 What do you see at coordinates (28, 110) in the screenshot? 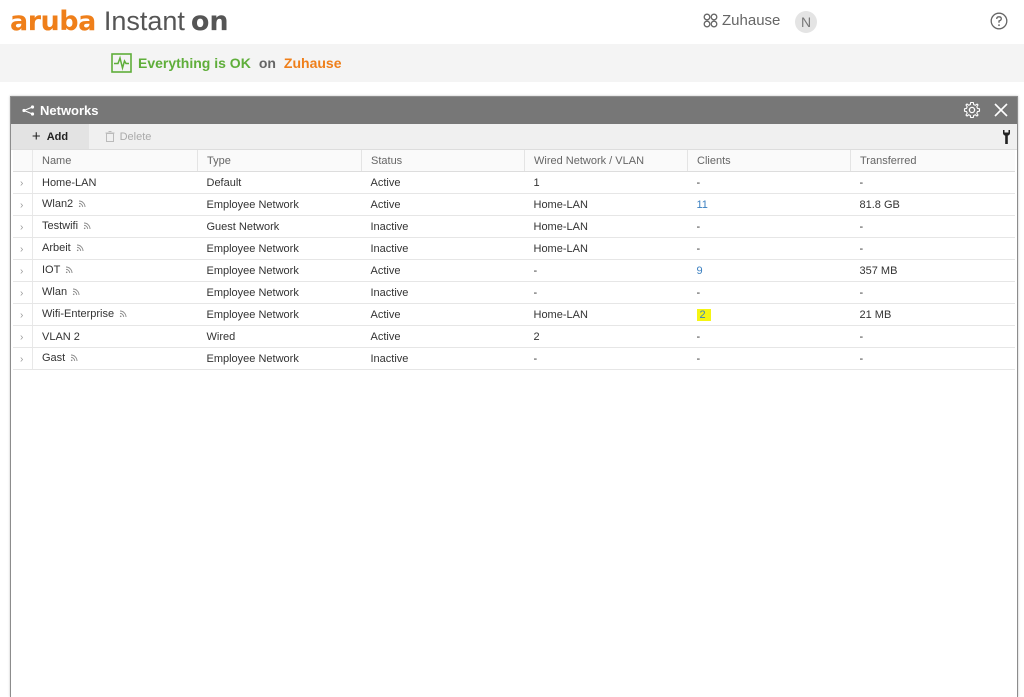
I see `network-share-icon` at bounding box center [28, 110].